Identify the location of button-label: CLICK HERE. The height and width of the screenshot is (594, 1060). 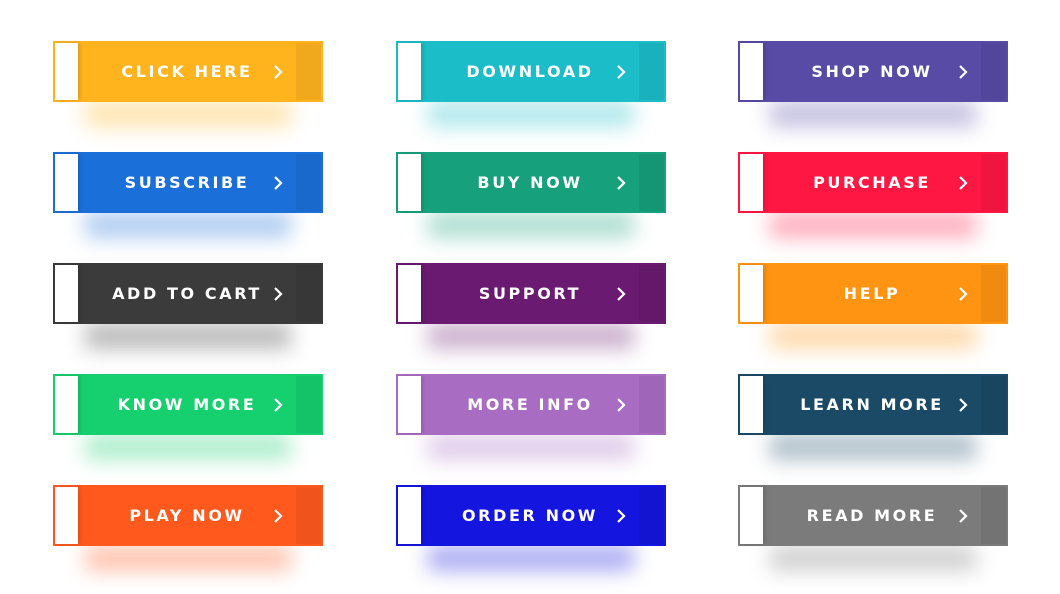
(187, 71).